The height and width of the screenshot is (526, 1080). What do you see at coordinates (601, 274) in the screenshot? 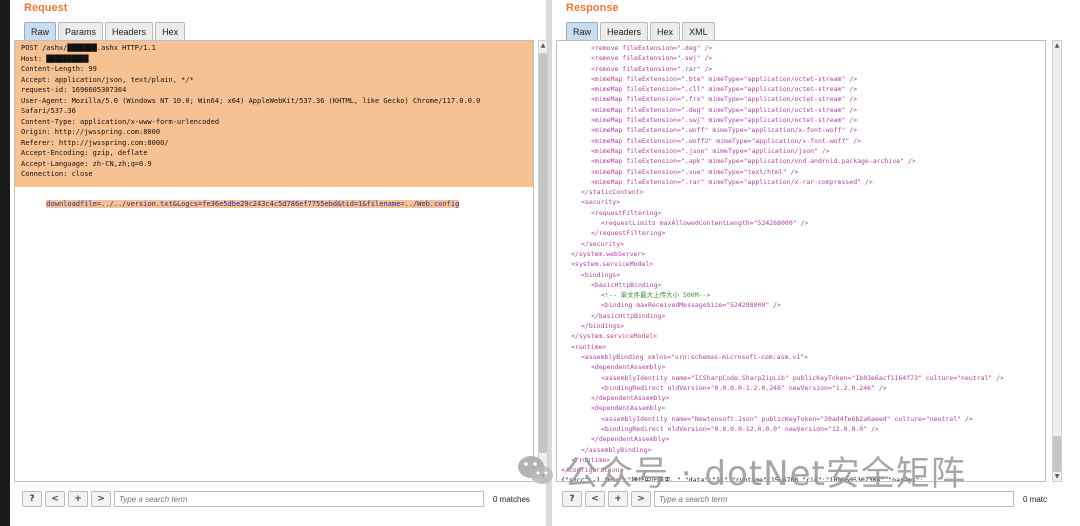
I see `xml-line: <bindings>` at bounding box center [601, 274].